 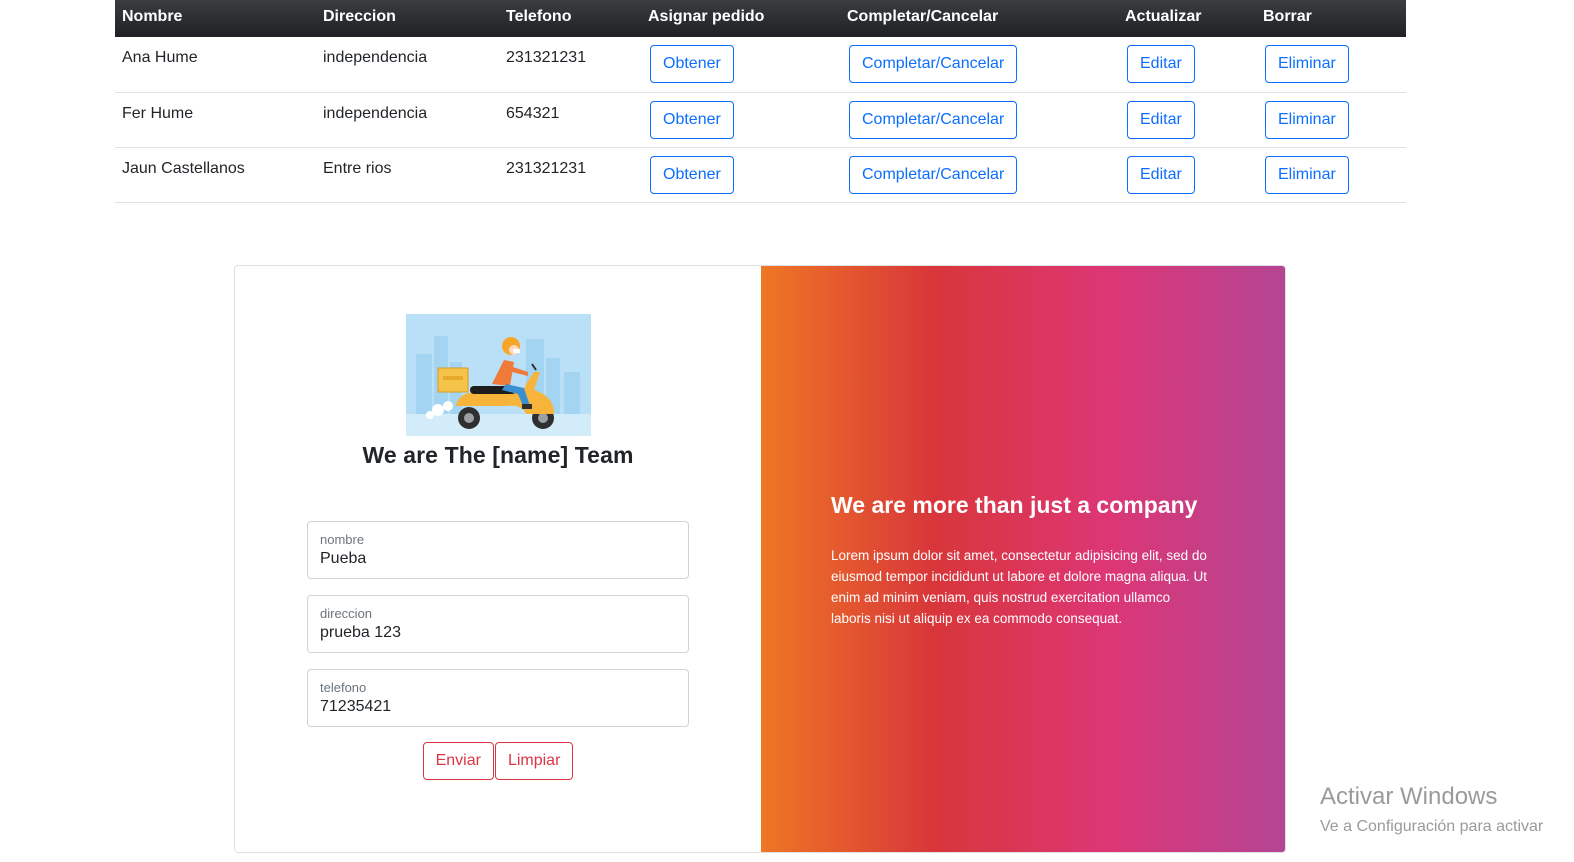 What do you see at coordinates (342, 539) in the screenshot?
I see `nombre-label: nombre` at bounding box center [342, 539].